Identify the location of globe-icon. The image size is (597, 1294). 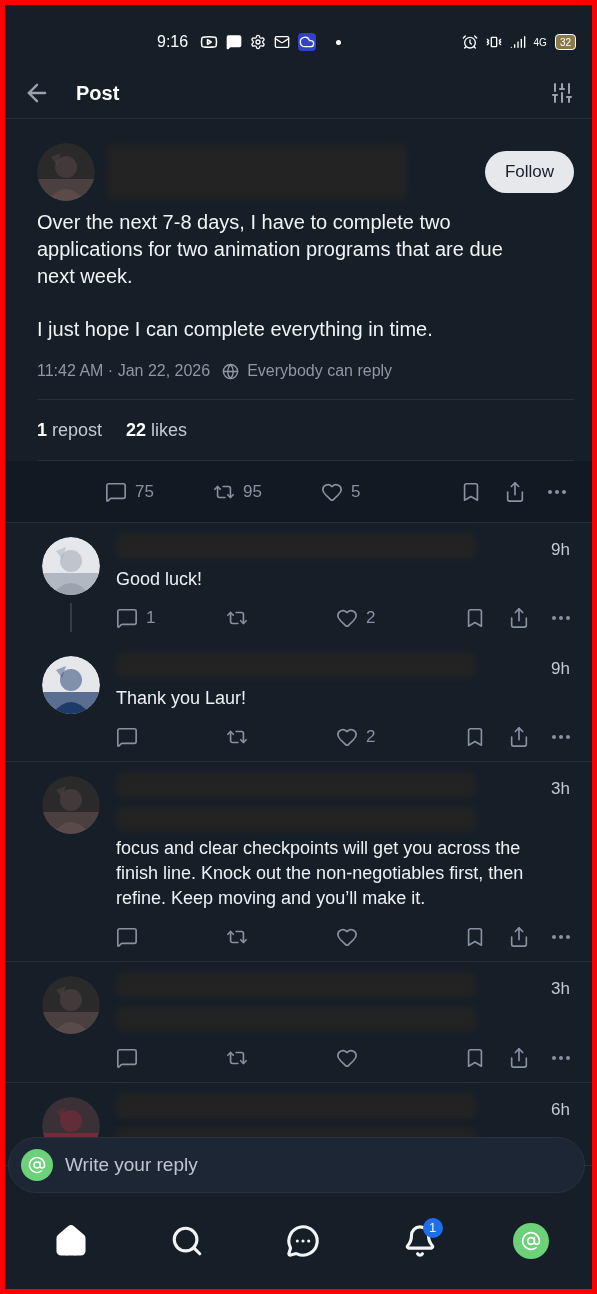
(231, 371).